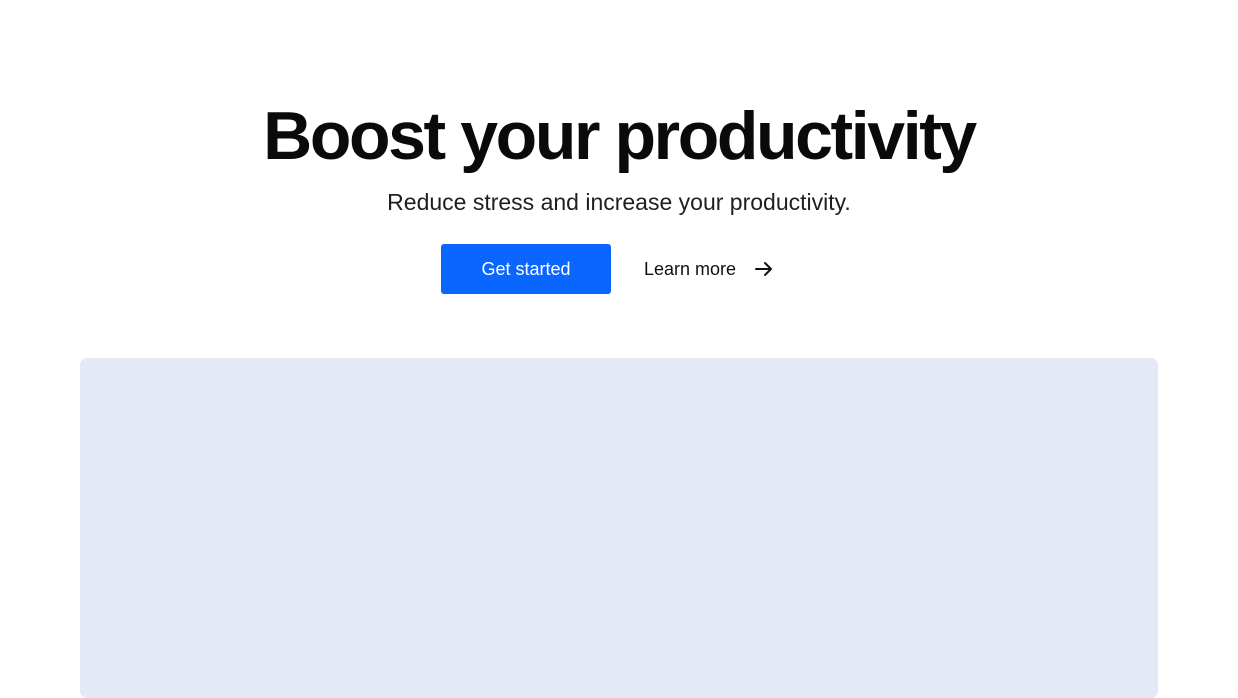  What do you see at coordinates (526, 269) in the screenshot?
I see `get-started-button: Get started` at bounding box center [526, 269].